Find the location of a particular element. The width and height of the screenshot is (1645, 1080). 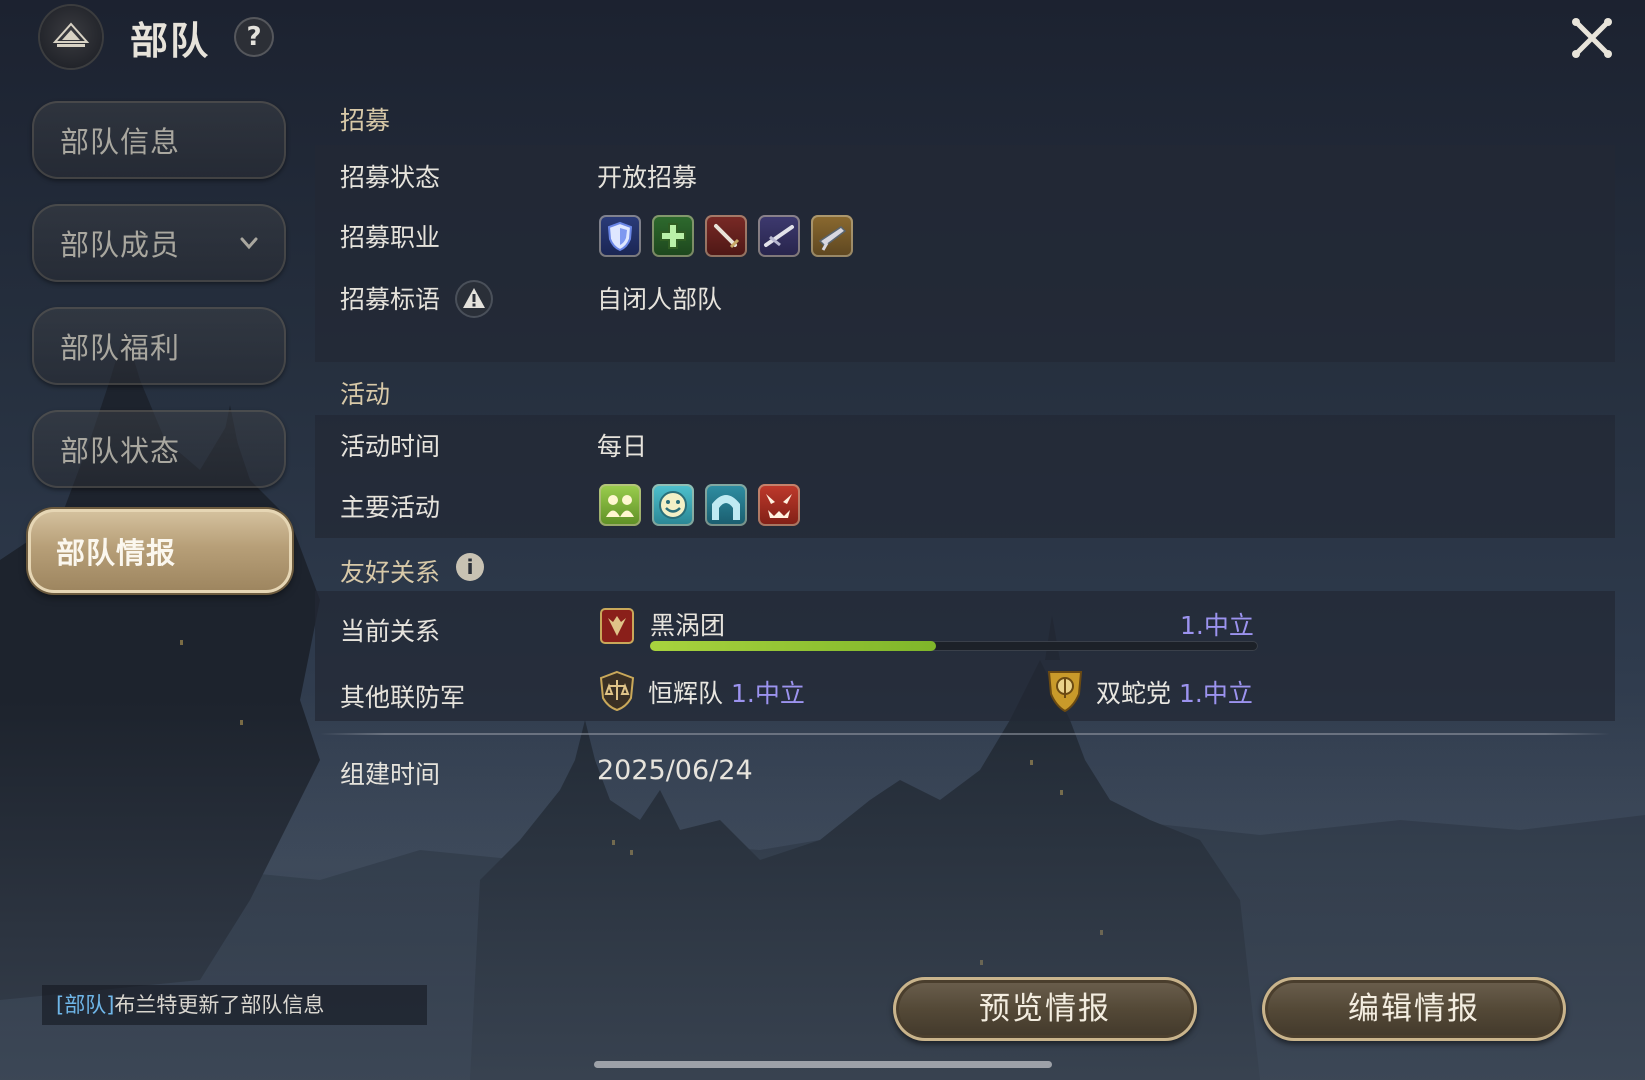

section-divider is located at coordinates (965, 734).